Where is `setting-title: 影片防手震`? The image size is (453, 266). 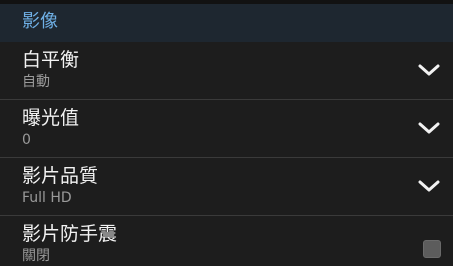 setting-title: 影片防手震 is located at coordinates (70, 234).